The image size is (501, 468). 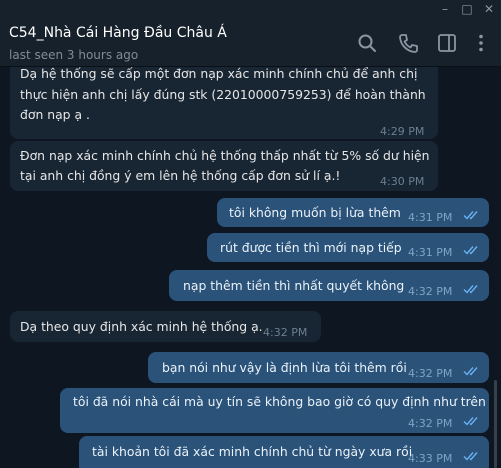 What do you see at coordinates (408, 43) in the screenshot?
I see `phone-icon` at bounding box center [408, 43].